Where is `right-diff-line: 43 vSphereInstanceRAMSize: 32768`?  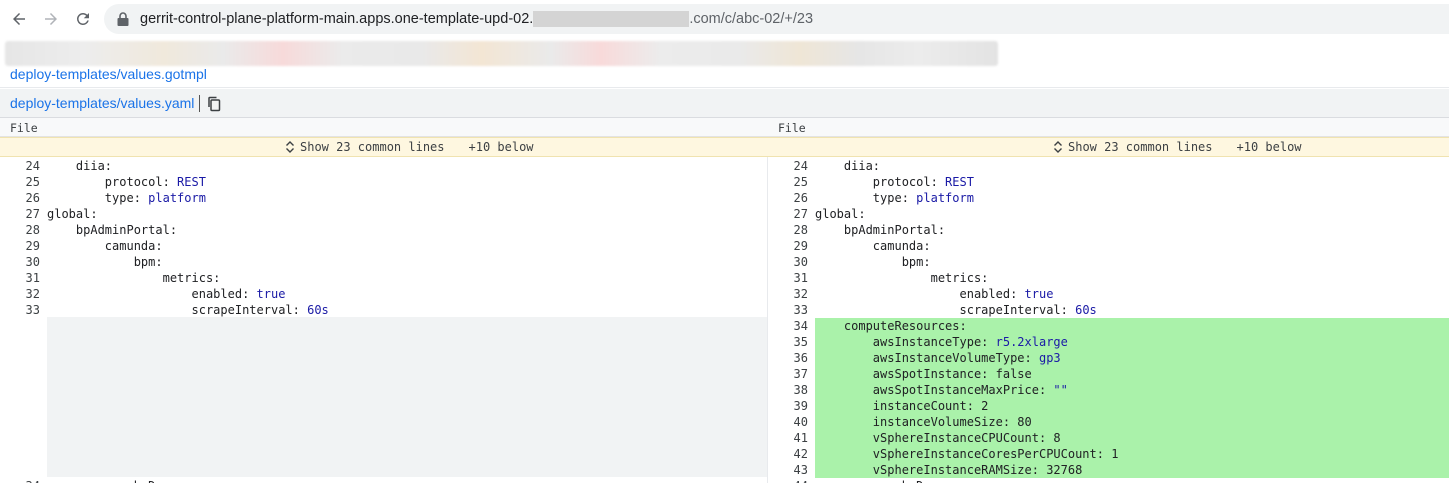 right-diff-line: 43 vSphereInstanceRAMSize: 32768 is located at coordinates (1108, 470).